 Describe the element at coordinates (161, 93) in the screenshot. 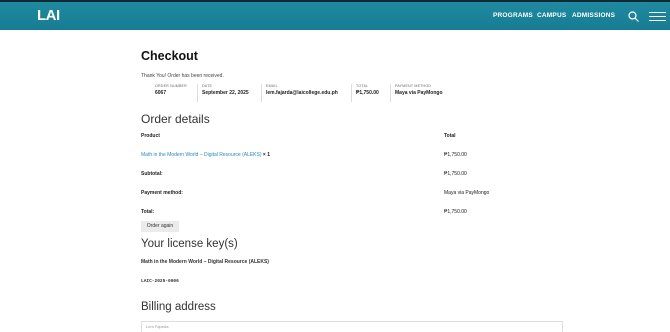

I see `order-number-value: 6067` at that location.